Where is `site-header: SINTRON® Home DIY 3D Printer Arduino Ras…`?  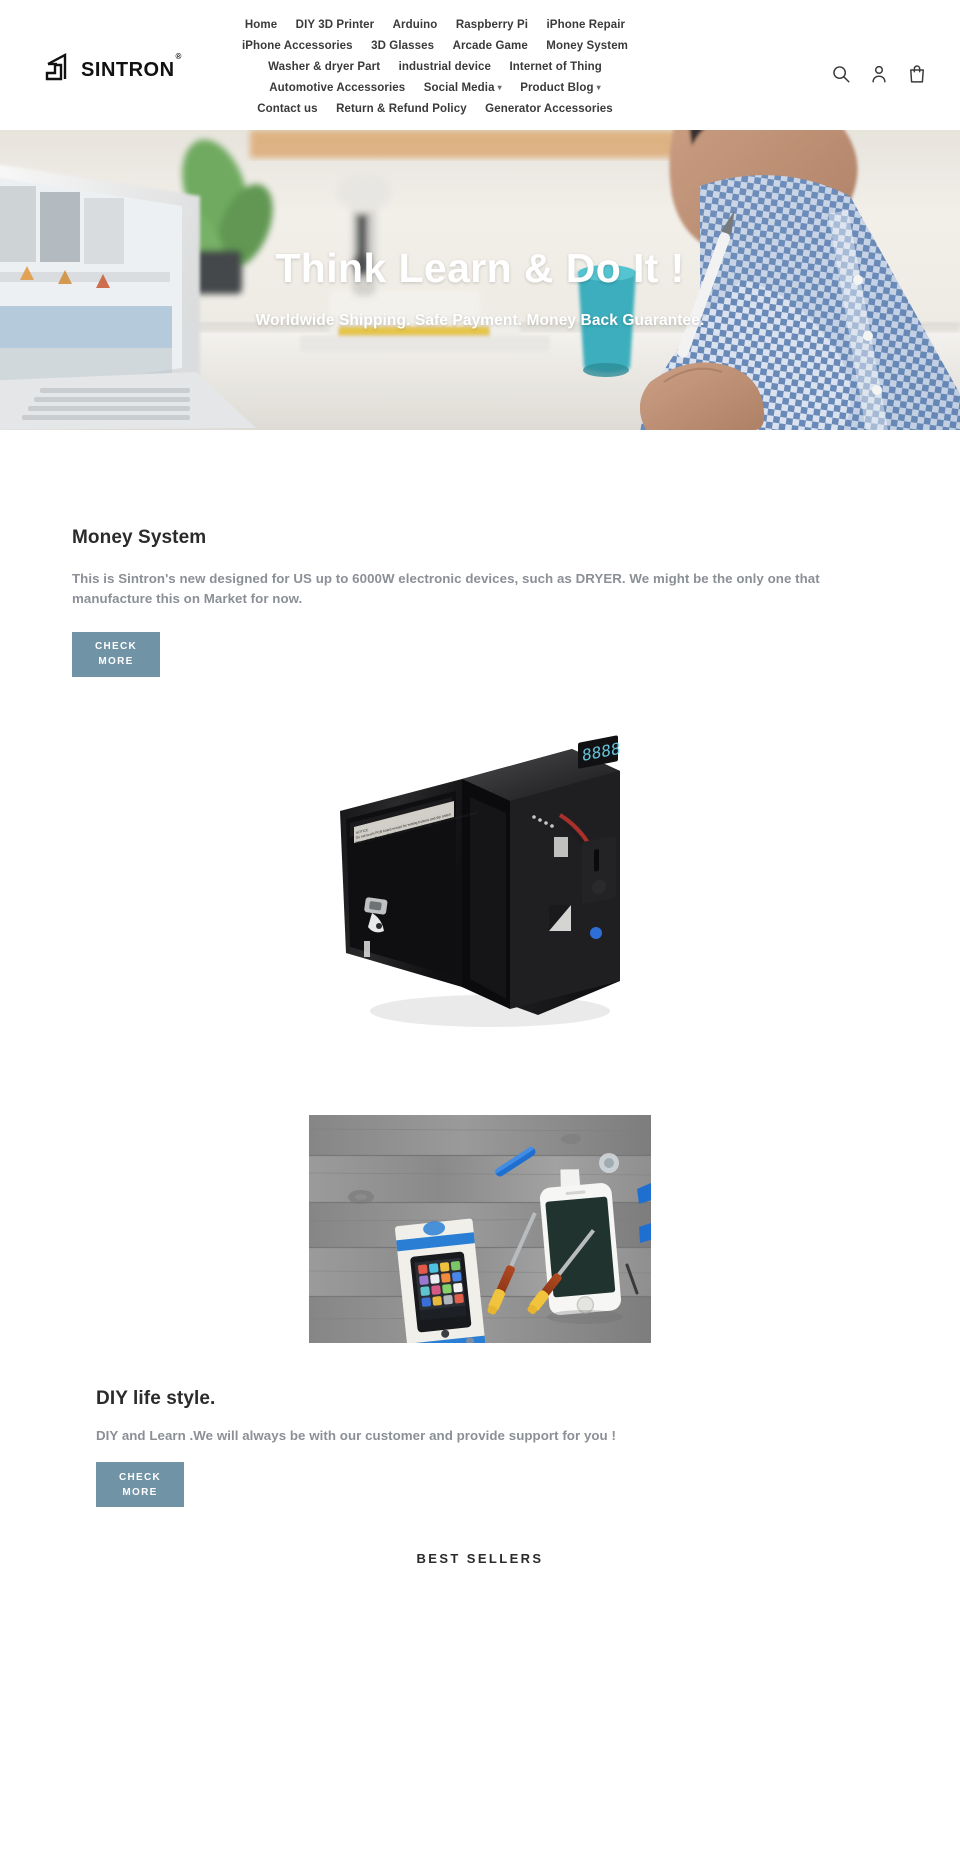 site-header: SINTRON® Home DIY 3D Printer Arduino Ras… is located at coordinates (480, 65).